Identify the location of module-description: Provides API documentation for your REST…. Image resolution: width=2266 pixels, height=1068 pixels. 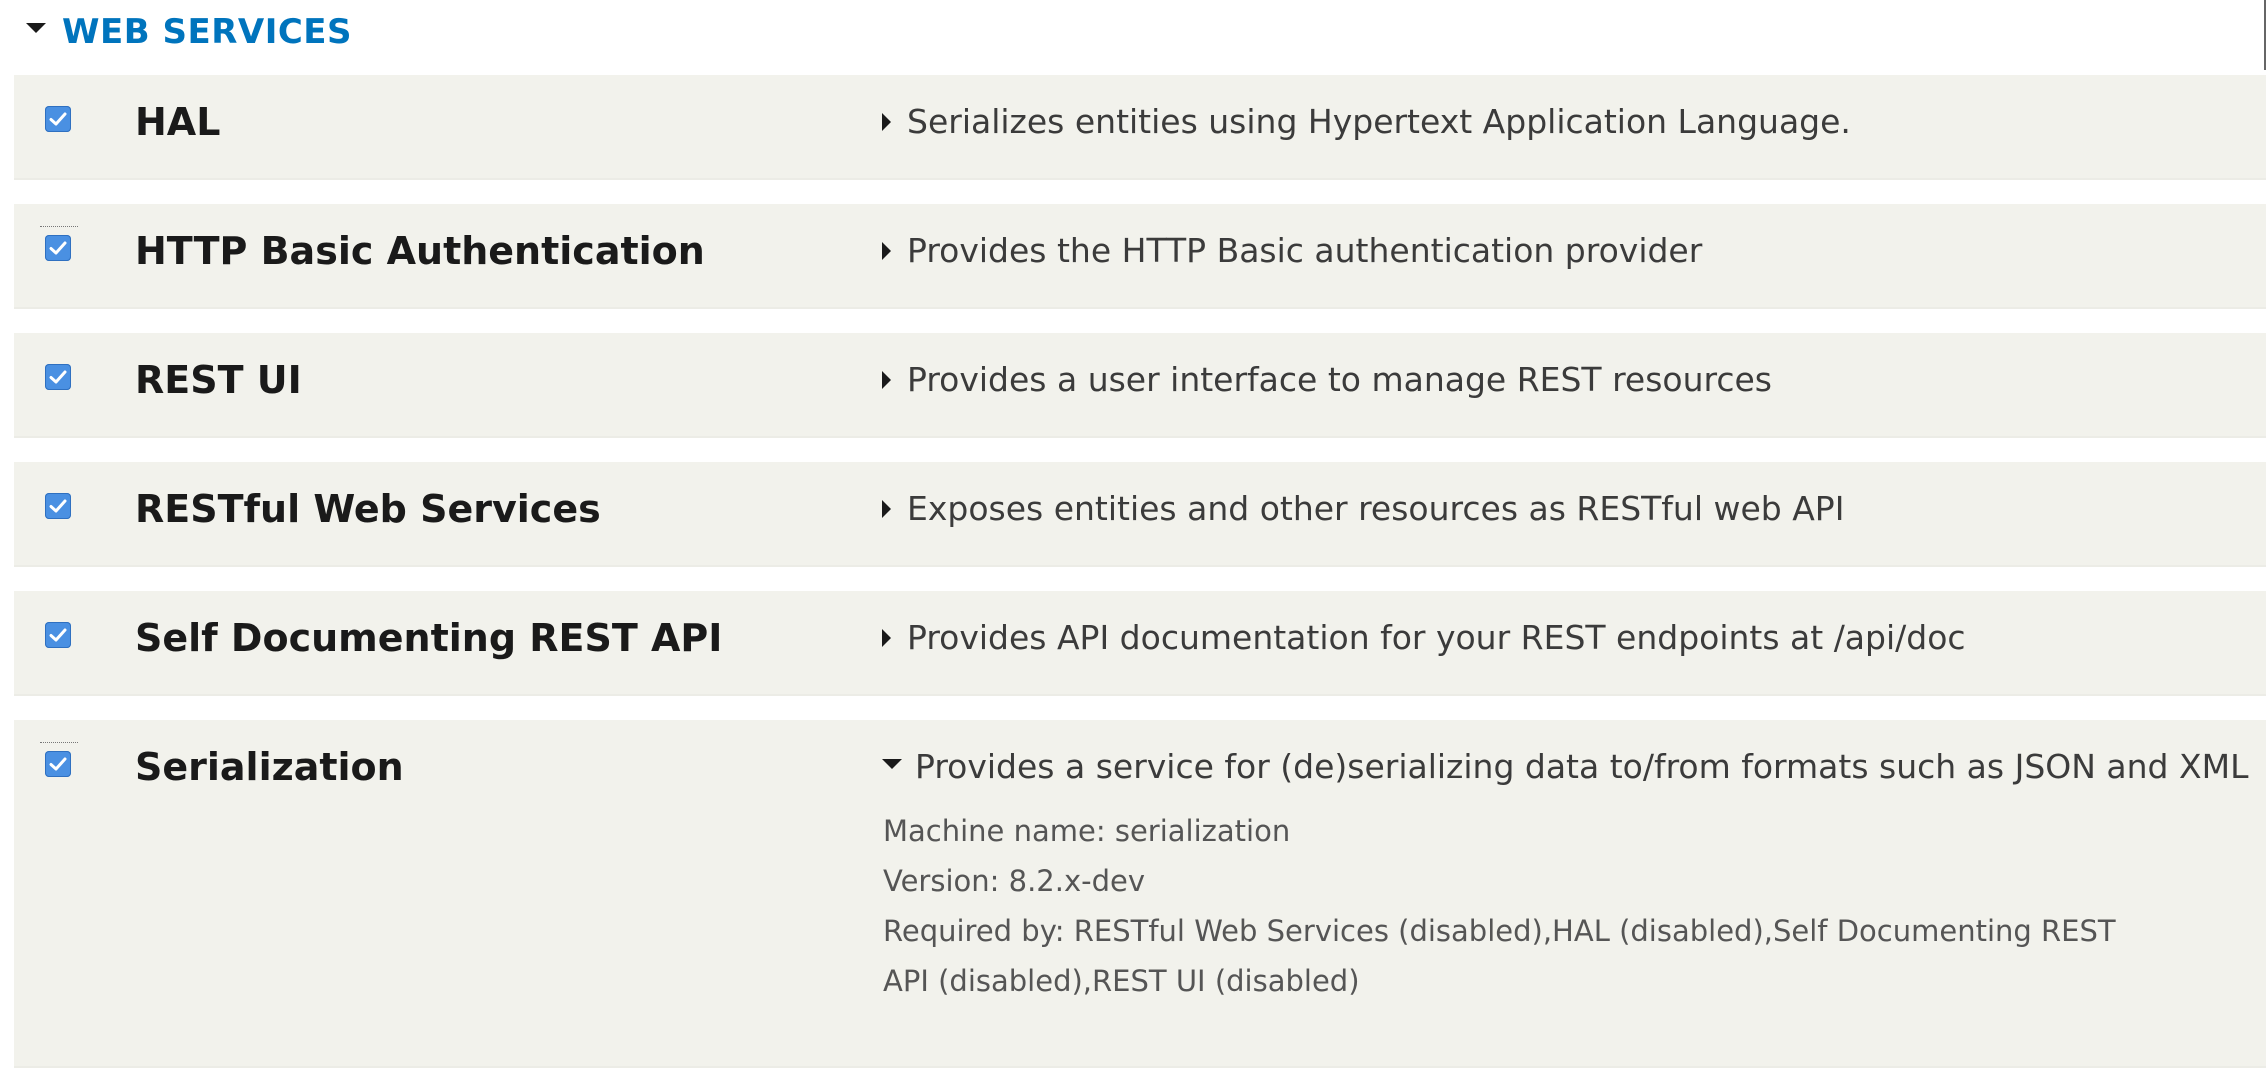
(1436, 637).